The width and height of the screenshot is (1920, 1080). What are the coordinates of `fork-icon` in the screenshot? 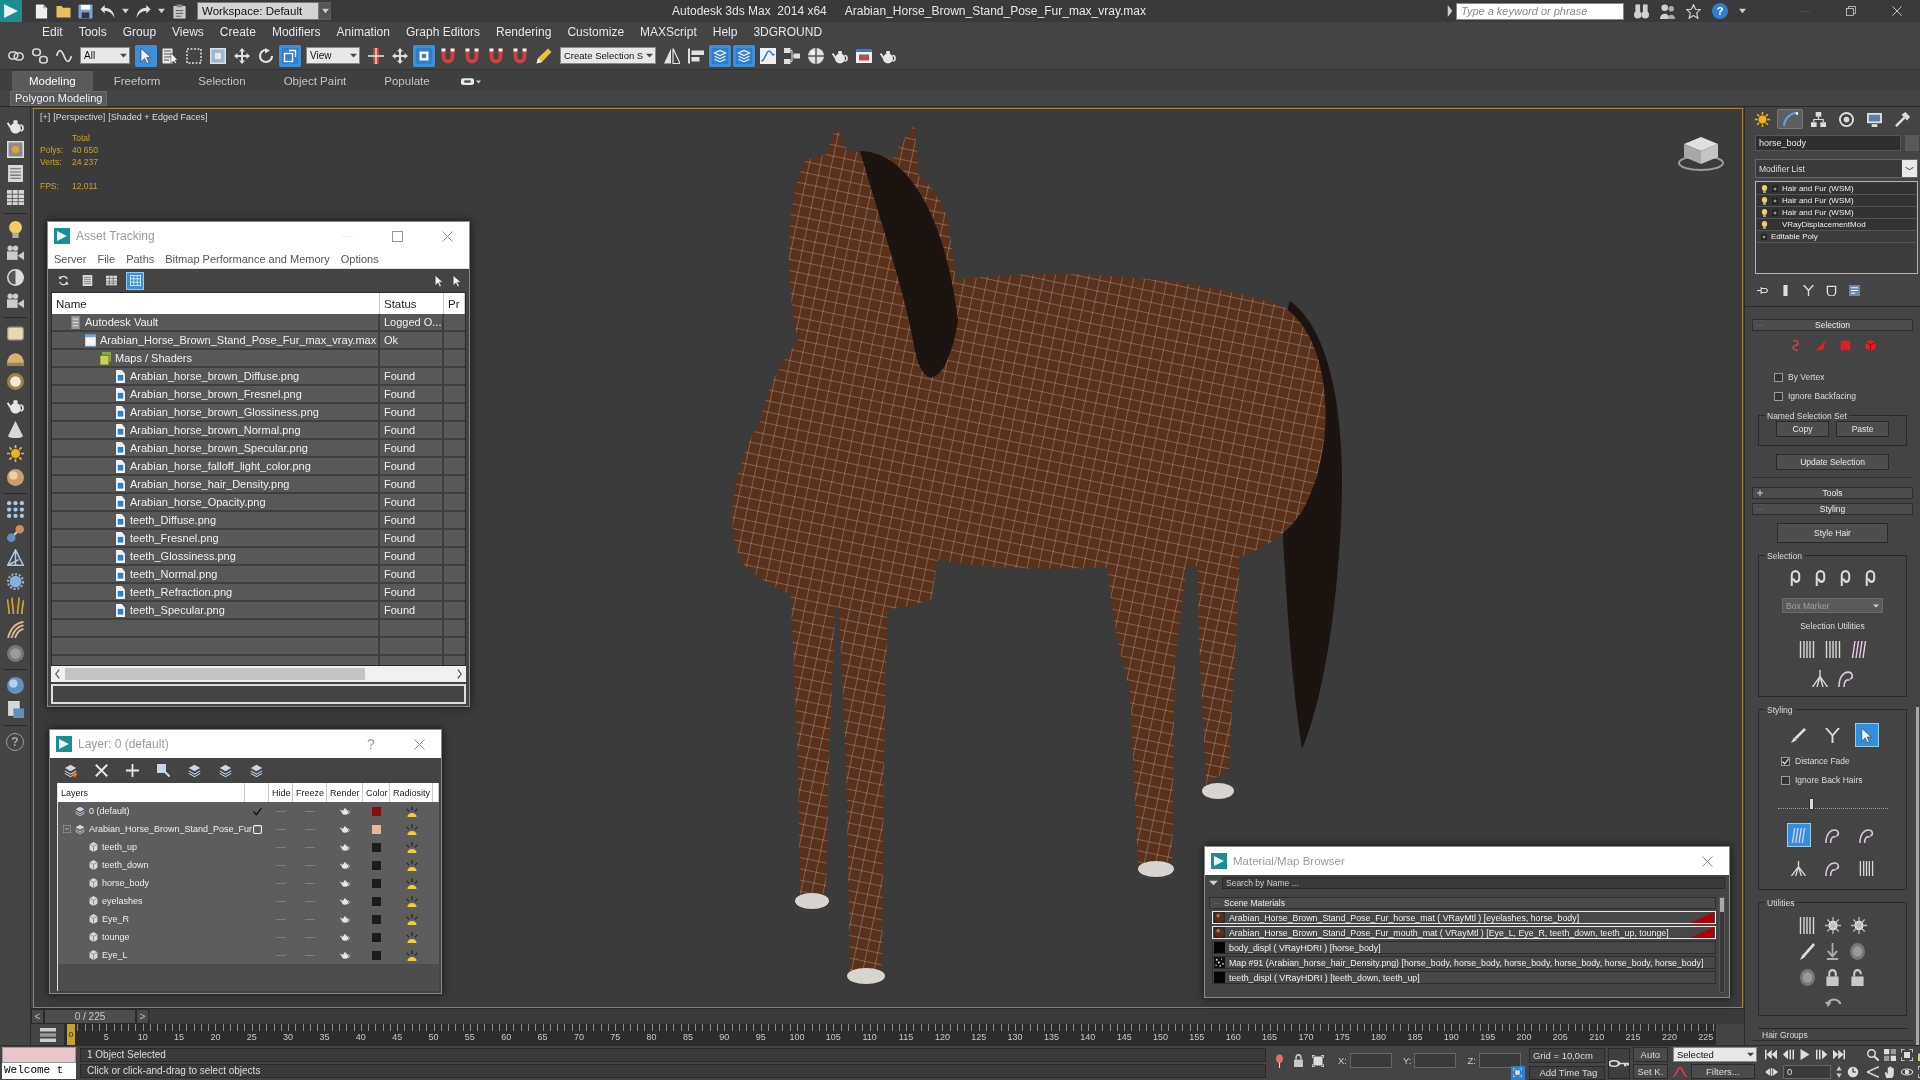 It's located at (1808, 290).